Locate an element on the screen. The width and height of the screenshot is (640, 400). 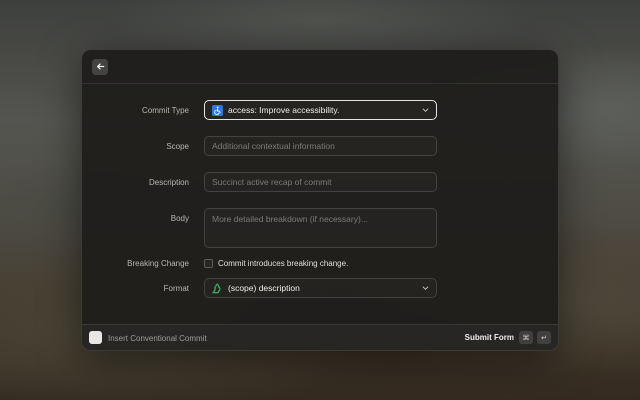
commit-type-dropdown: access: Improve accessibility. is located at coordinates (320, 110).